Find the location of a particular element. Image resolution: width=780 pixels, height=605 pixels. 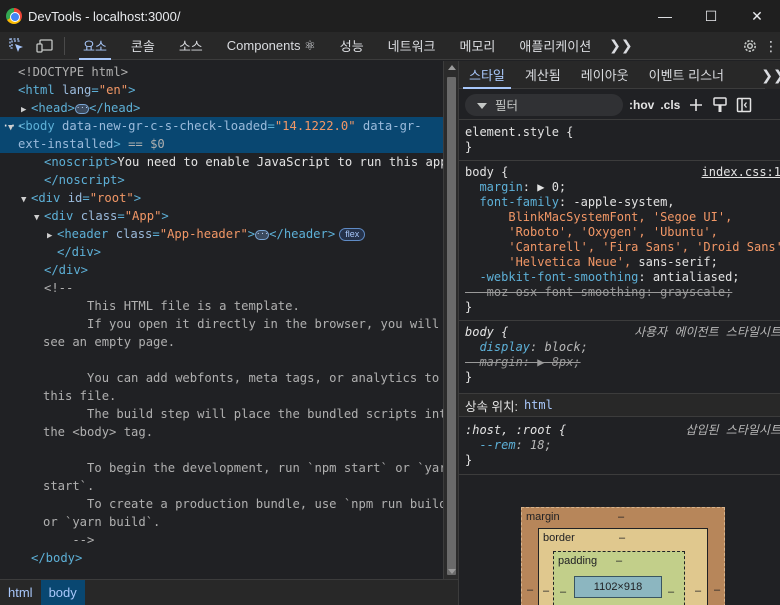

tab-performance: 성능 is located at coordinates (352, 46).